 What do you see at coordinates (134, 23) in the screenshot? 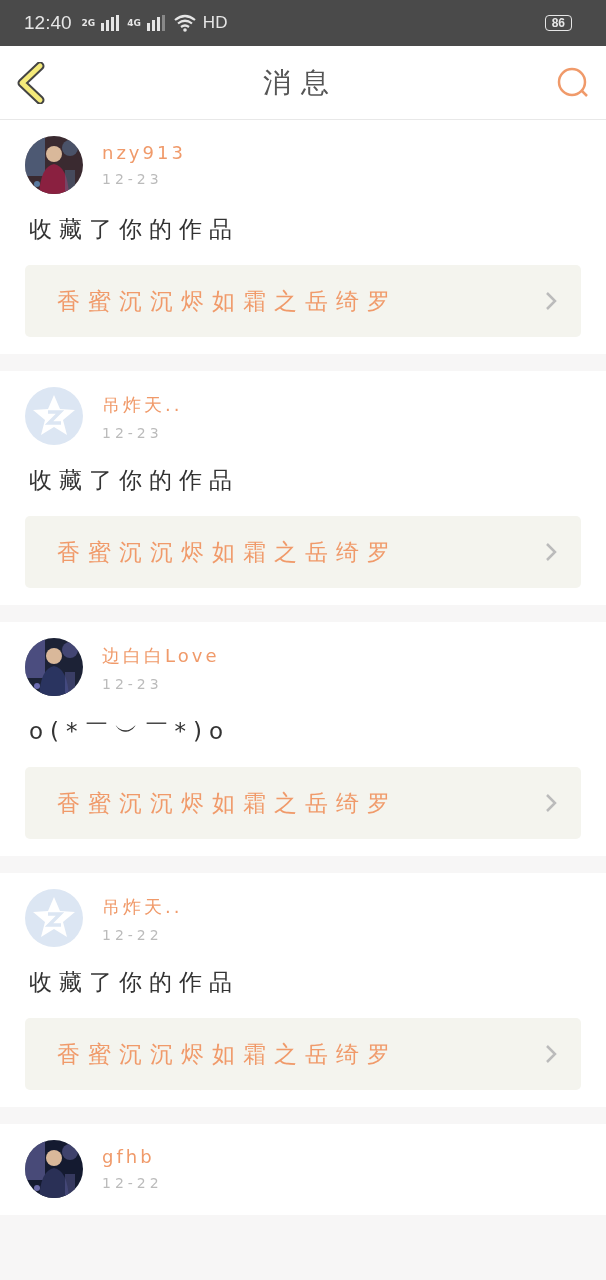
I see `network-label: 4G` at bounding box center [134, 23].